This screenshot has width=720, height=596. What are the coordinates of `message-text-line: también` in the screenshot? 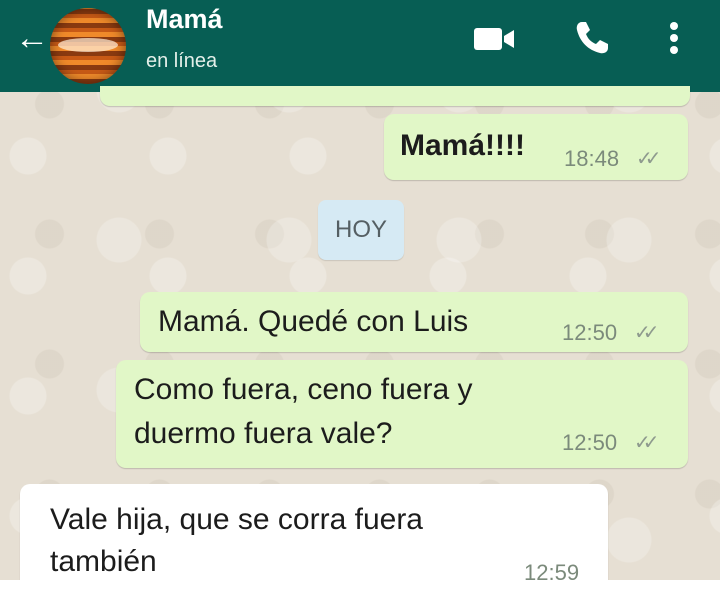 It's located at (103, 561).